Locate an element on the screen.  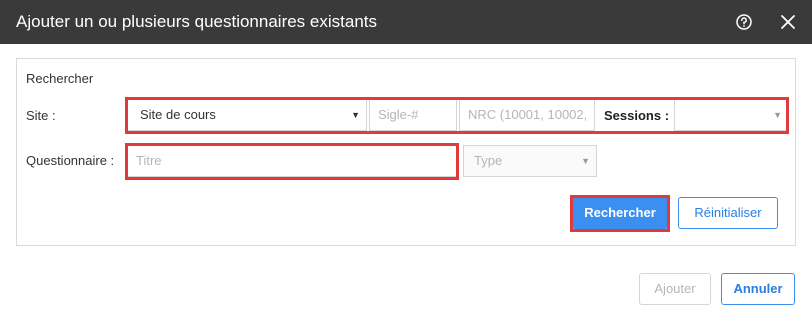
chevron-down-icon: ▼ is located at coordinates (585, 161).